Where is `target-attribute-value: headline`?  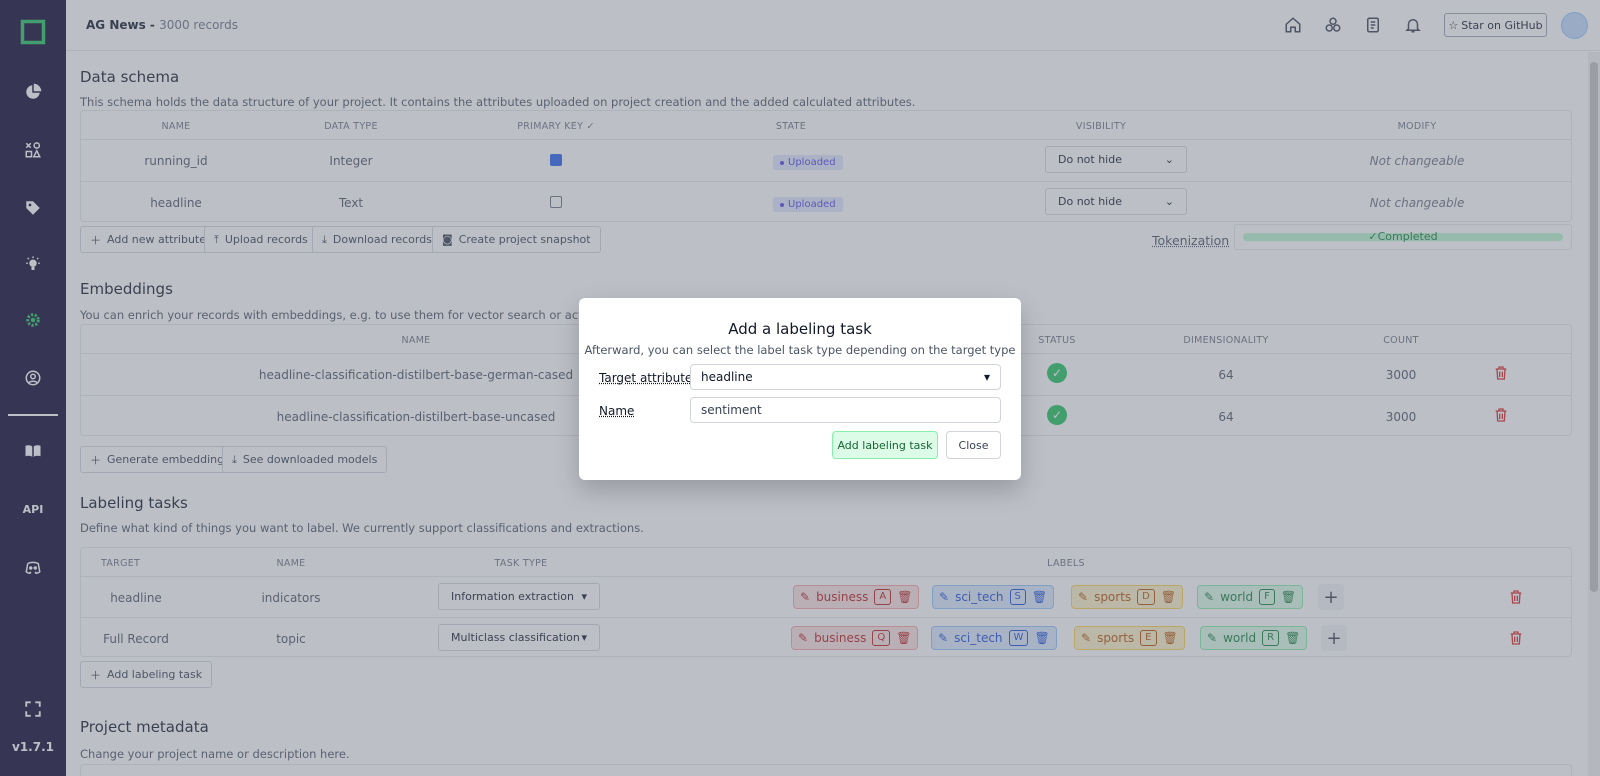 target-attribute-value: headline is located at coordinates (727, 377).